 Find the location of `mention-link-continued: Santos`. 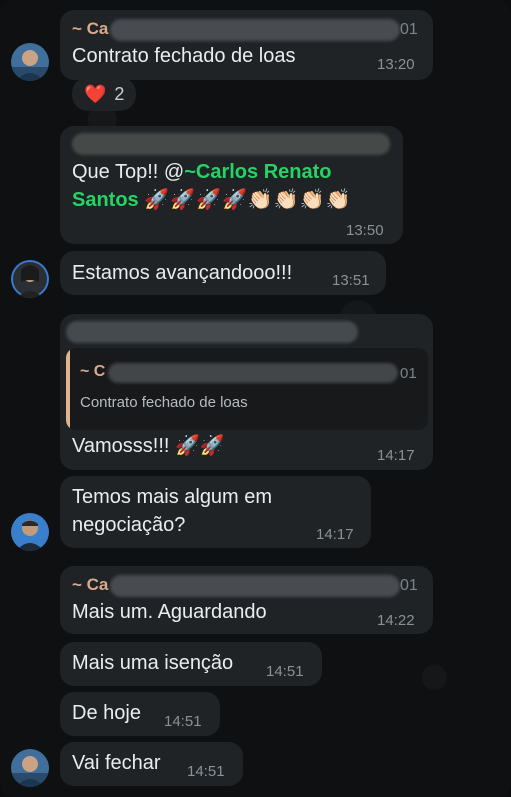

mention-link-continued: Santos is located at coordinates (105, 200).